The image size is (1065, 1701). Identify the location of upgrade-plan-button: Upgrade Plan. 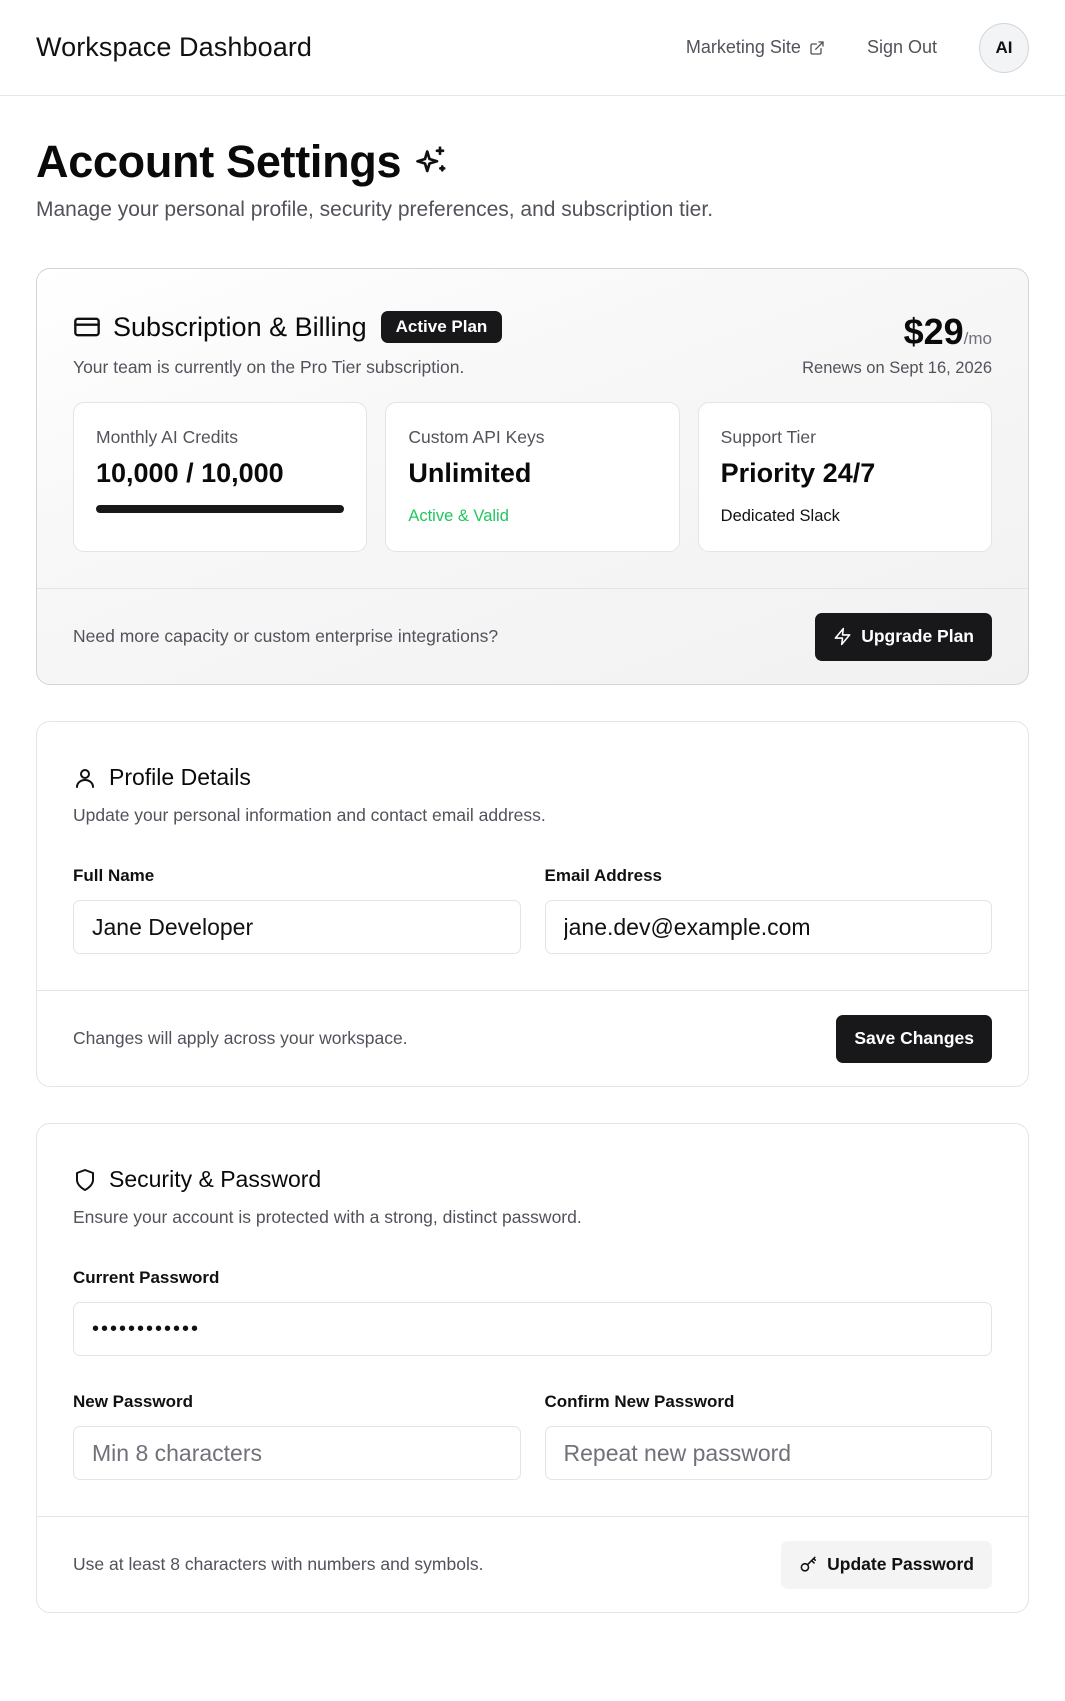
(903, 636).